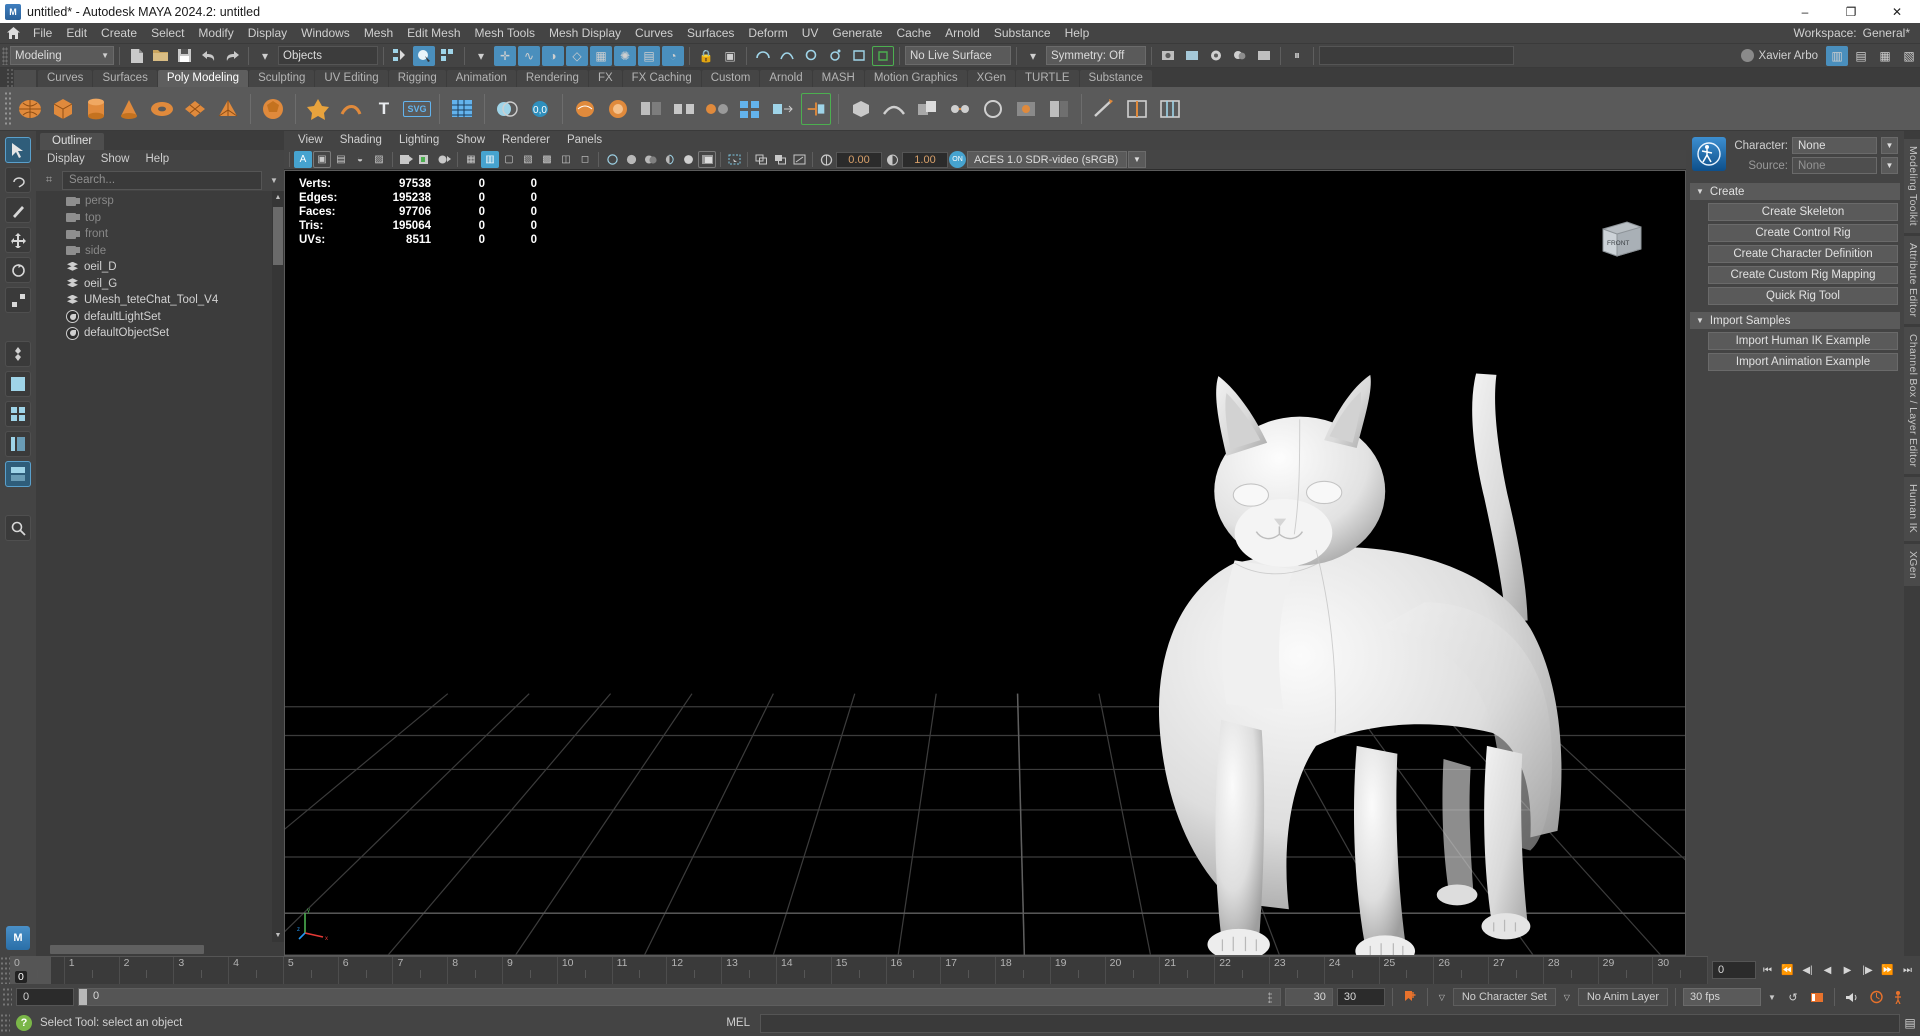  What do you see at coordinates (958, 55) in the screenshot?
I see `live-surface-field: No Live Surface` at bounding box center [958, 55].